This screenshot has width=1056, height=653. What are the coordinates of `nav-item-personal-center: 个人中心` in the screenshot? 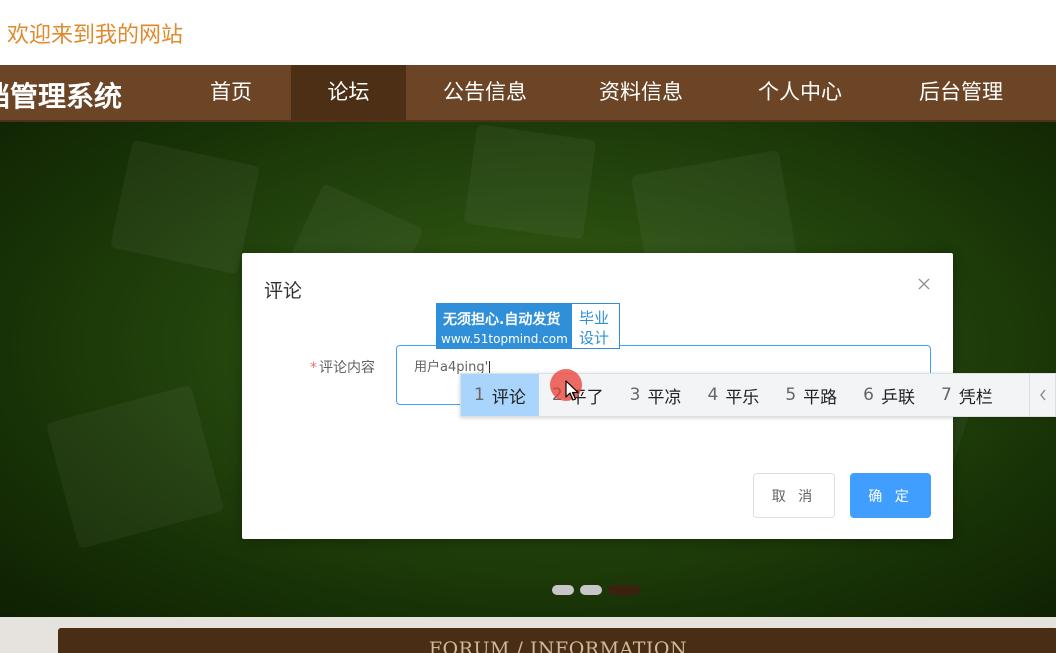 It's located at (800, 92).